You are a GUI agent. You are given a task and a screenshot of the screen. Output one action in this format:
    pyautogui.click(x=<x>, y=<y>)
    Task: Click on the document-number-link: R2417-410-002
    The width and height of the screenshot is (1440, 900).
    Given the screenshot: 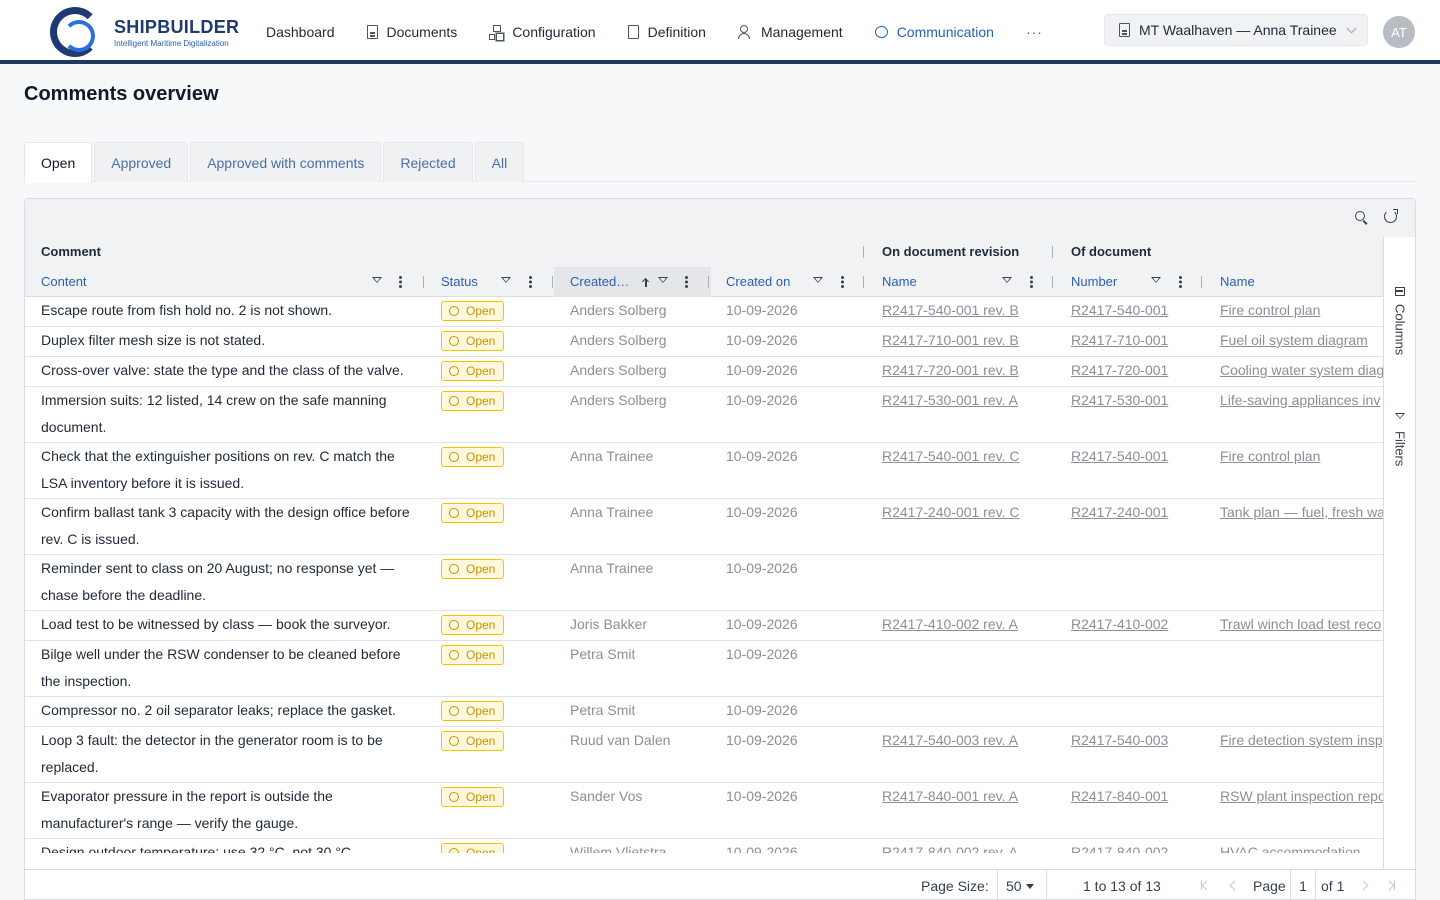 What is the action you would take?
    pyautogui.click(x=1136, y=624)
    